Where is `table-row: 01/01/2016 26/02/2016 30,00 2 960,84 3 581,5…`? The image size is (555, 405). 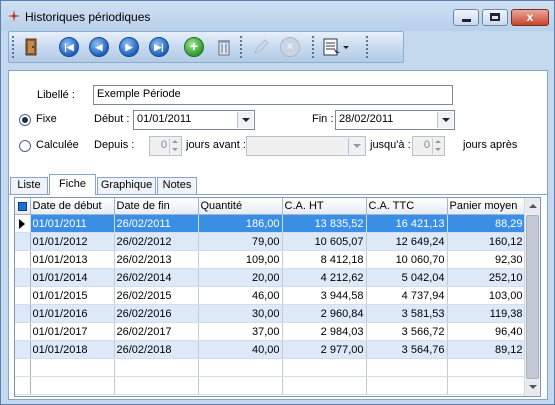
table-row: 01/01/2016 26/02/2016 30,00 2 960,84 3 581,5… is located at coordinates (270, 313).